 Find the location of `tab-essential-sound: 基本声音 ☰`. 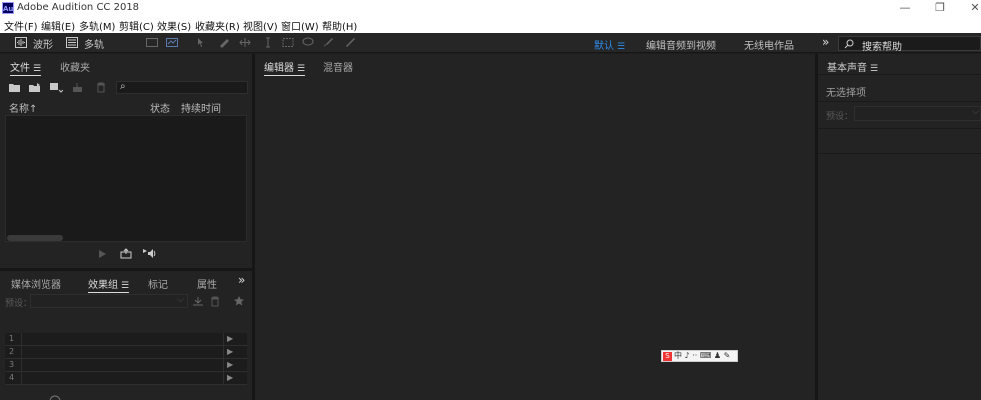

tab-essential-sound: 基本声音 ☰ is located at coordinates (852, 66).